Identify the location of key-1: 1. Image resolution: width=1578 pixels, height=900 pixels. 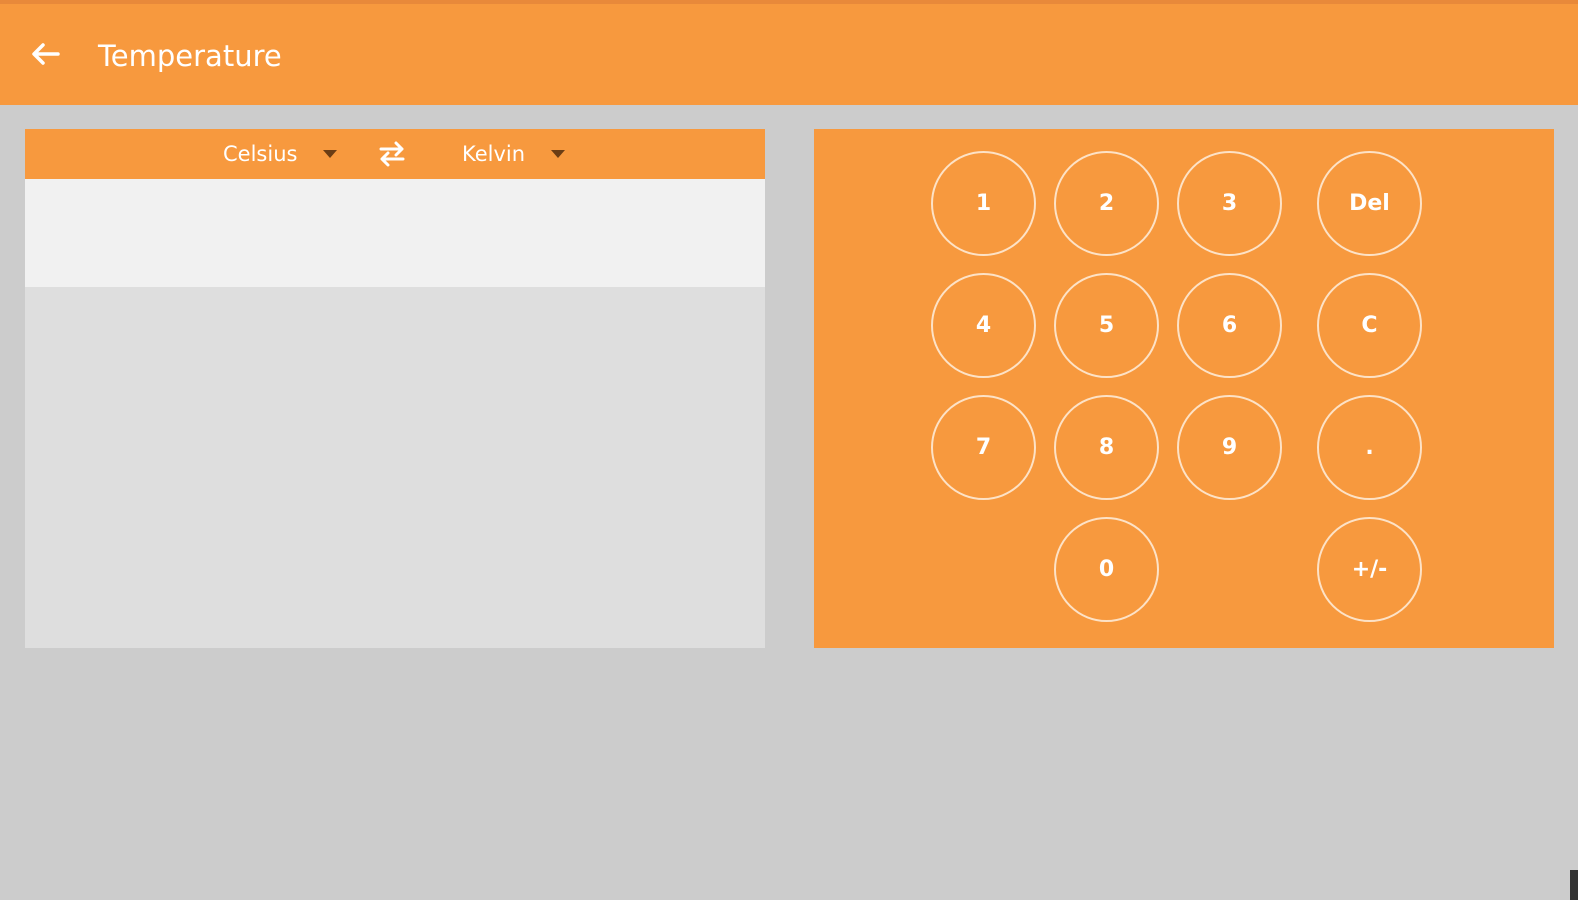
(983, 203).